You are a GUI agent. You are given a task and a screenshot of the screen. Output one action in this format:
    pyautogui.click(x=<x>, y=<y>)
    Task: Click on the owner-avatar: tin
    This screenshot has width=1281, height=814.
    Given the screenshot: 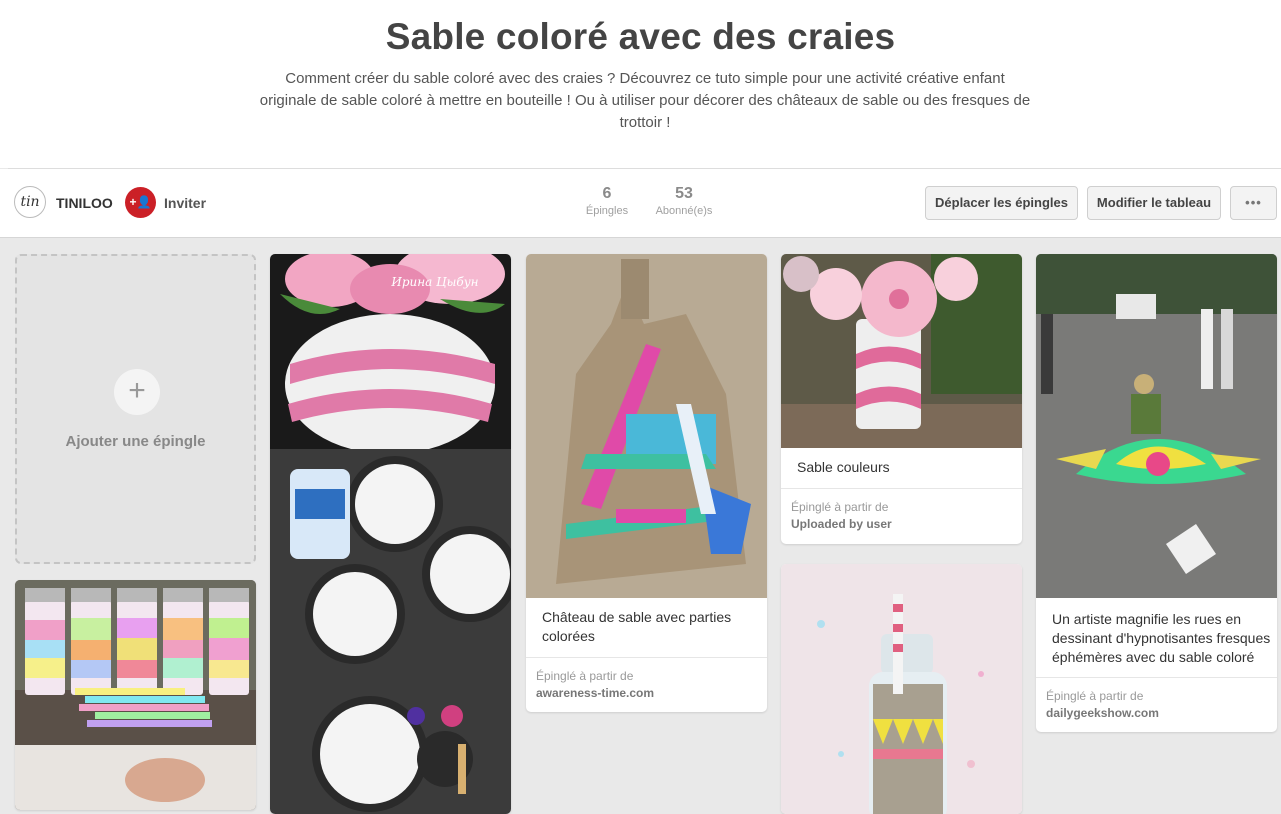 What is the action you would take?
    pyautogui.click(x=30, y=202)
    